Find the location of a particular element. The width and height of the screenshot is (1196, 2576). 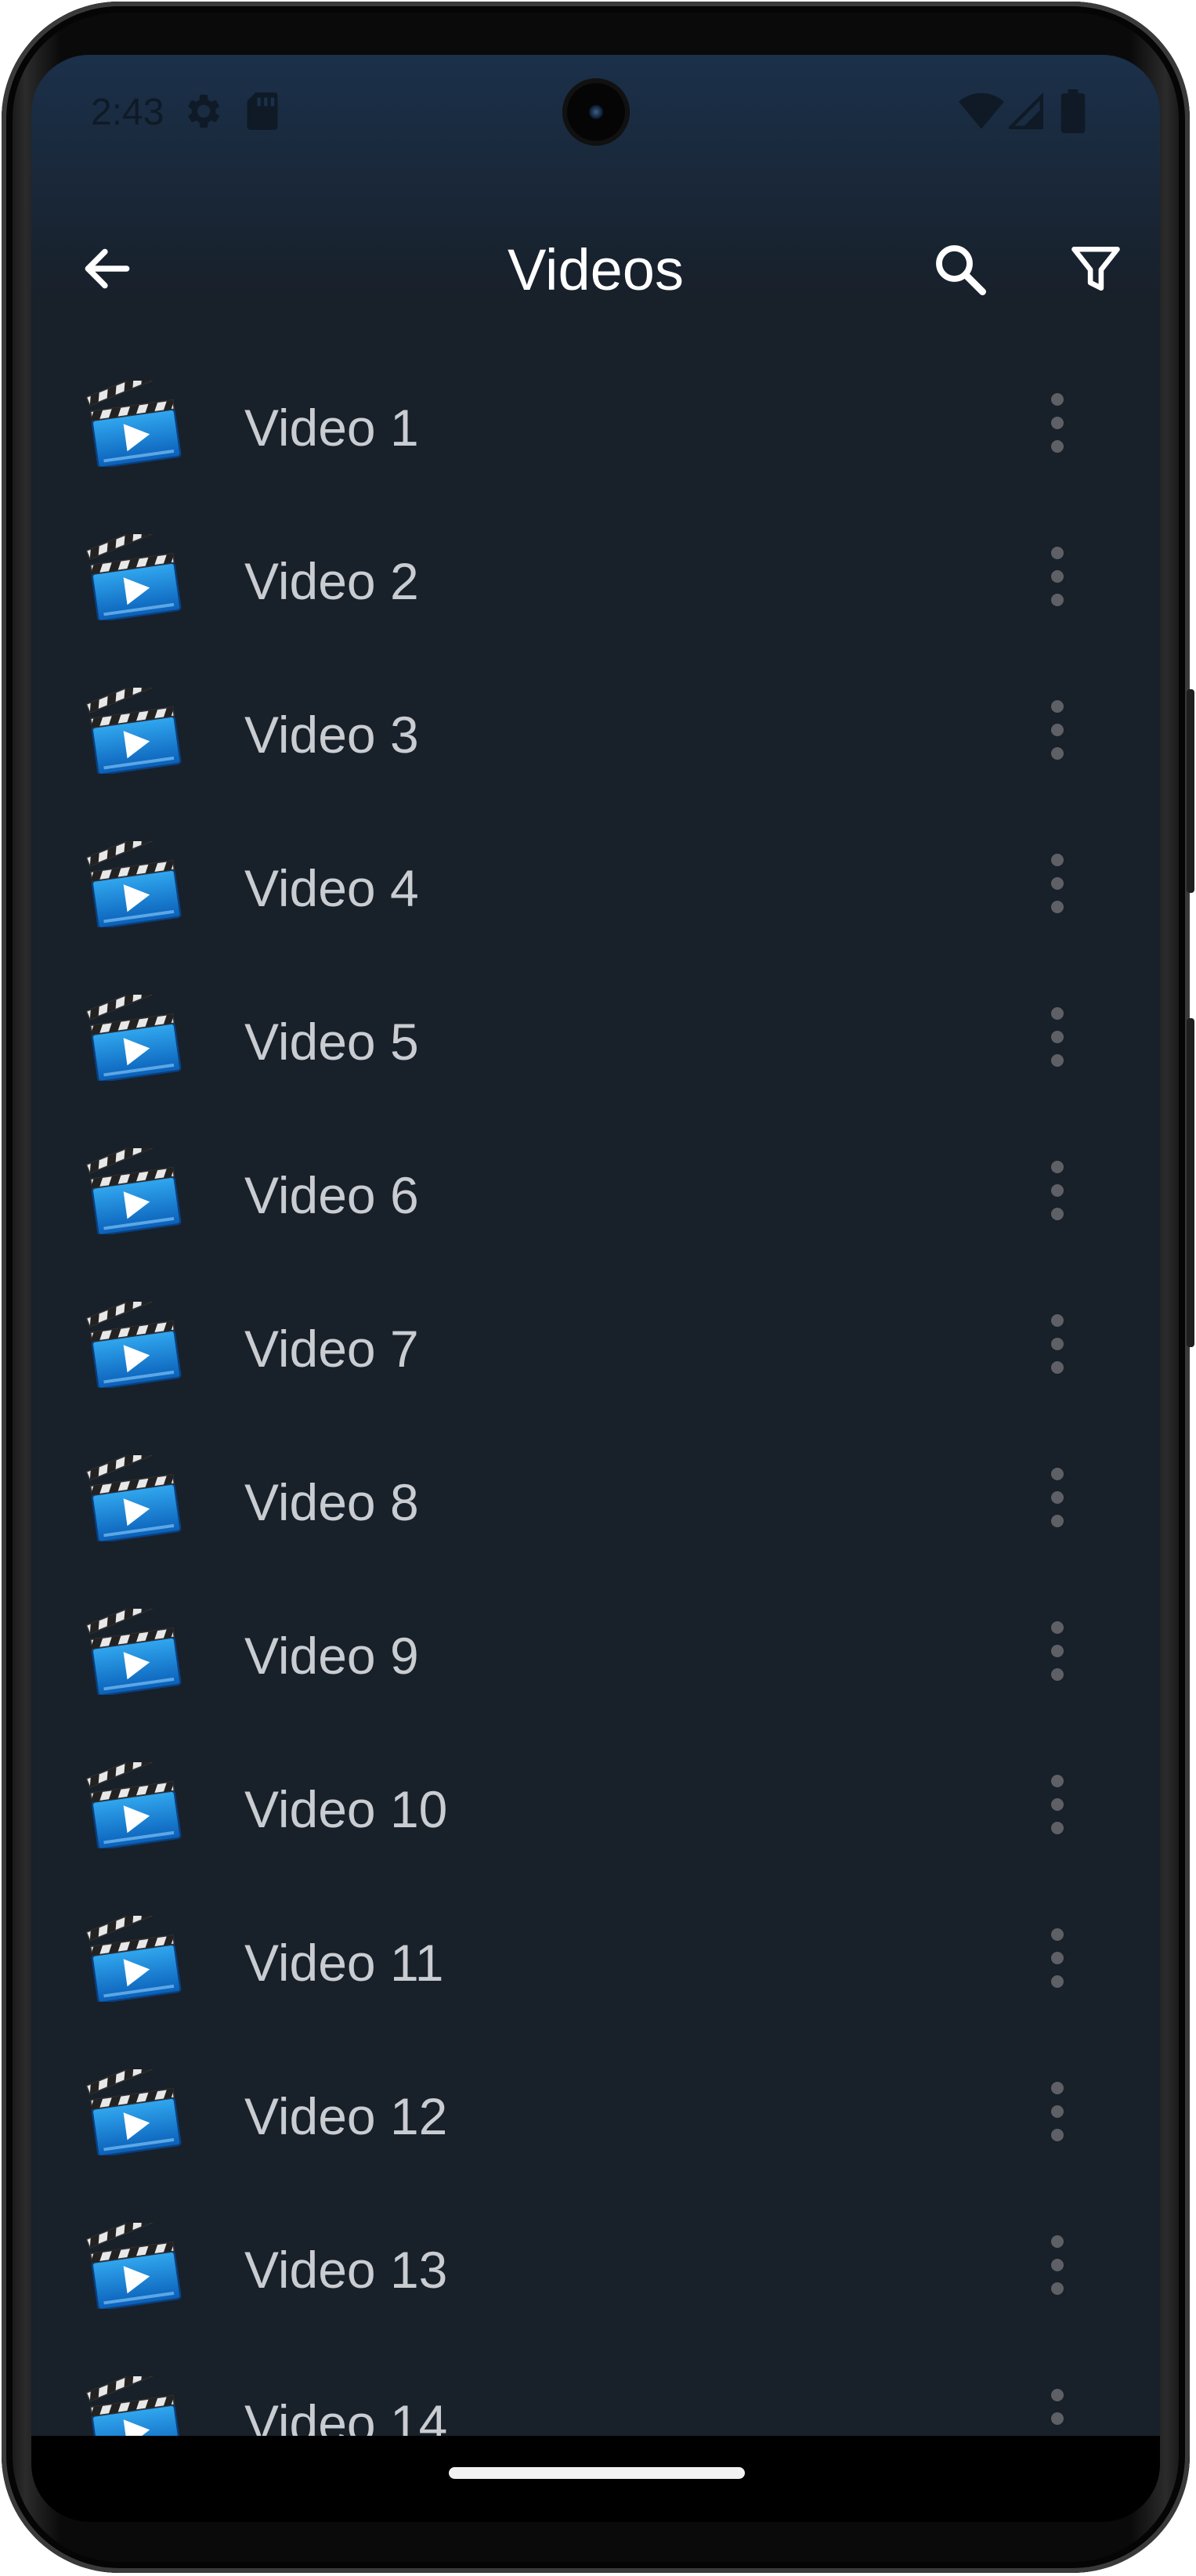

list-item: Video 13 is located at coordinates (595, 2259).